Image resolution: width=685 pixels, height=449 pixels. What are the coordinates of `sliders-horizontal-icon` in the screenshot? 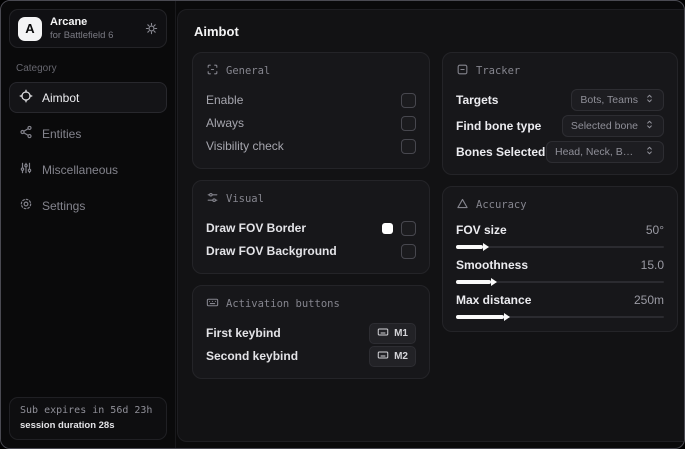 It's located at (212, 199).